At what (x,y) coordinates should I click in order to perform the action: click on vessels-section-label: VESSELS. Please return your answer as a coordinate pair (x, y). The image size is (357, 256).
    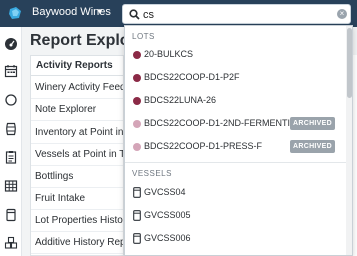
    Looking at the image, I should click on (152, 173).